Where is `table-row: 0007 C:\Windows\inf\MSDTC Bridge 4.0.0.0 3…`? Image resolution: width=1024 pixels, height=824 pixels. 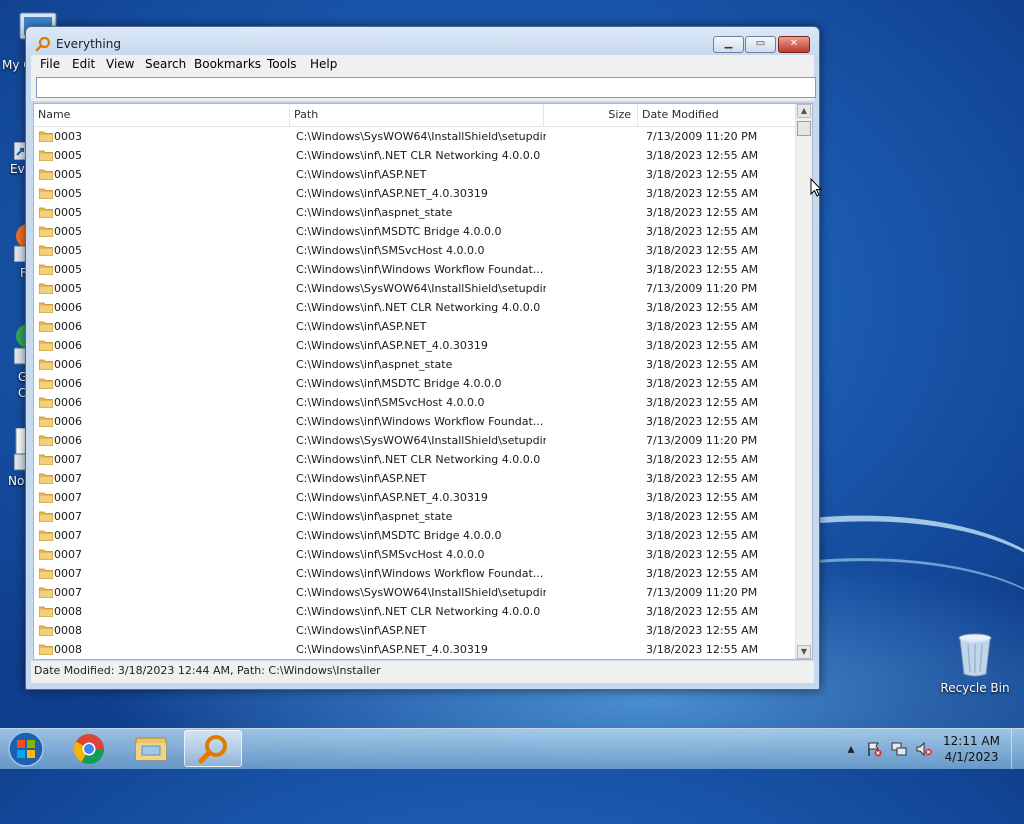
table-row: 0007 C:\Windows\inf\MSDTC Bridge 4.0.0.0 3… is located at coordinates (415, 535).